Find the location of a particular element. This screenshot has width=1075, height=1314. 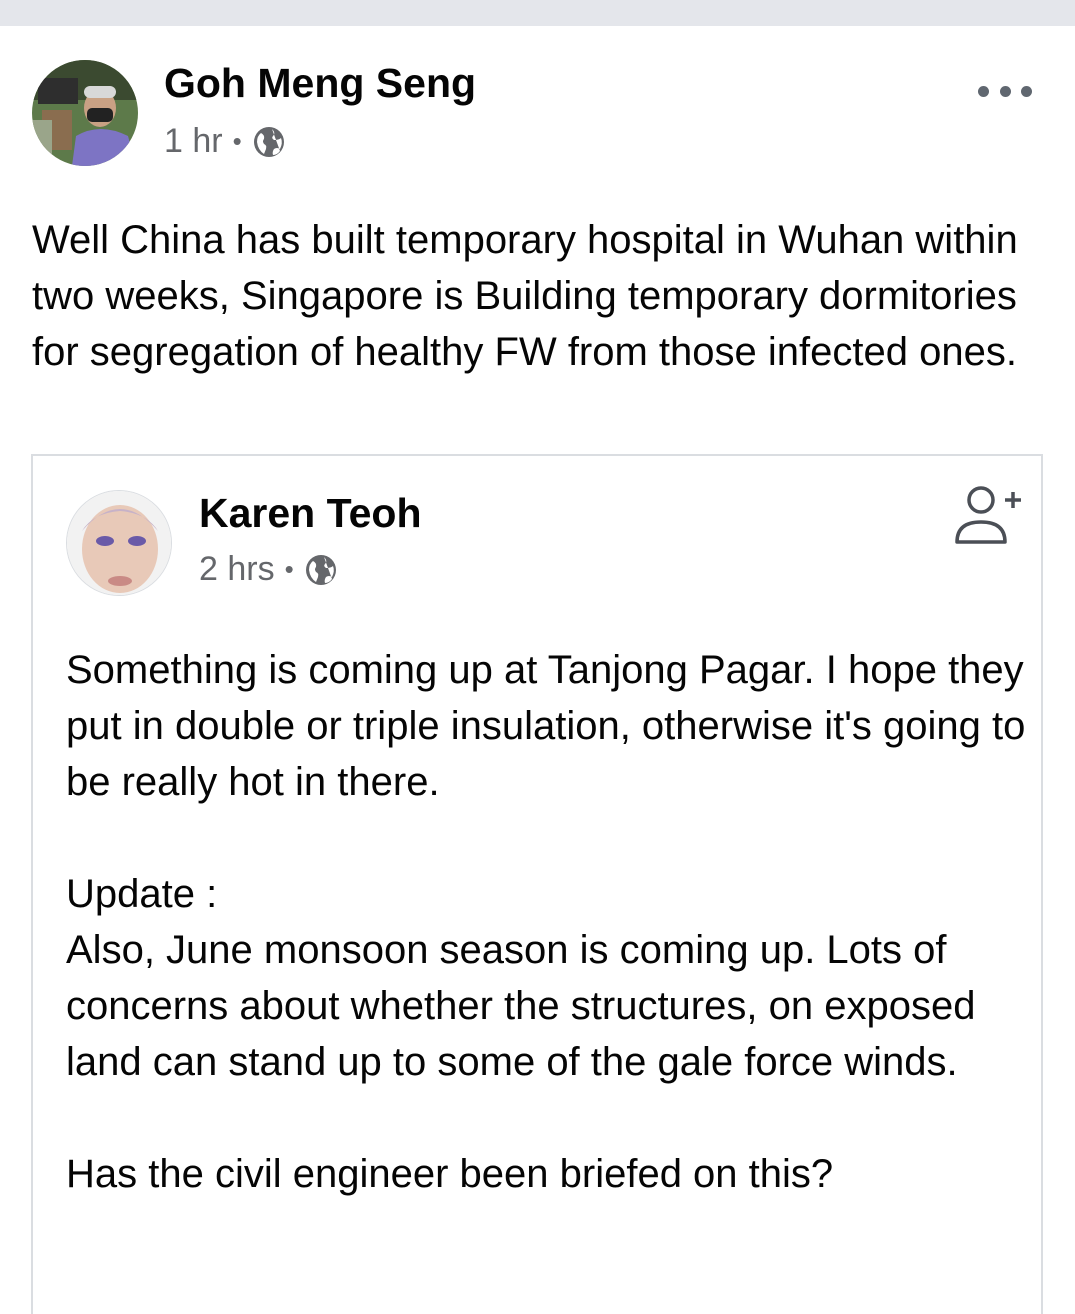

shared-post-timestamp: 2 hrs is located at coordinates (237, 569).